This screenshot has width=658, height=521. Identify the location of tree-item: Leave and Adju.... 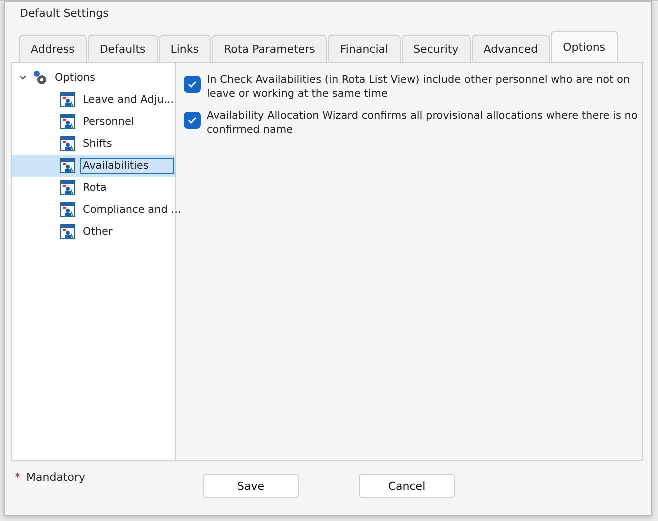
(128, 100).